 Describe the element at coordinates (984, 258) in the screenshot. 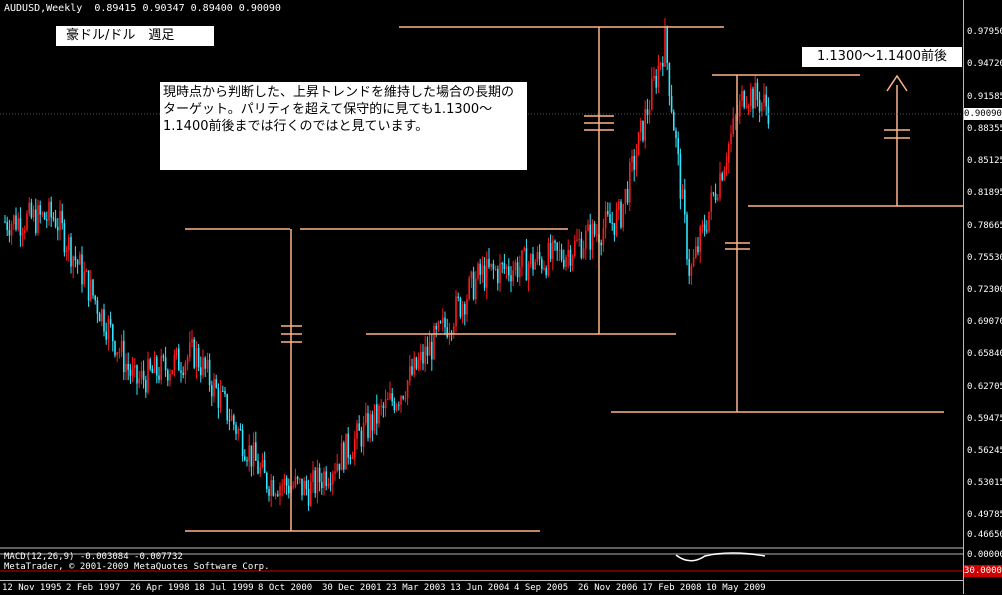

I see `price-tick: 0.75530` at that location.